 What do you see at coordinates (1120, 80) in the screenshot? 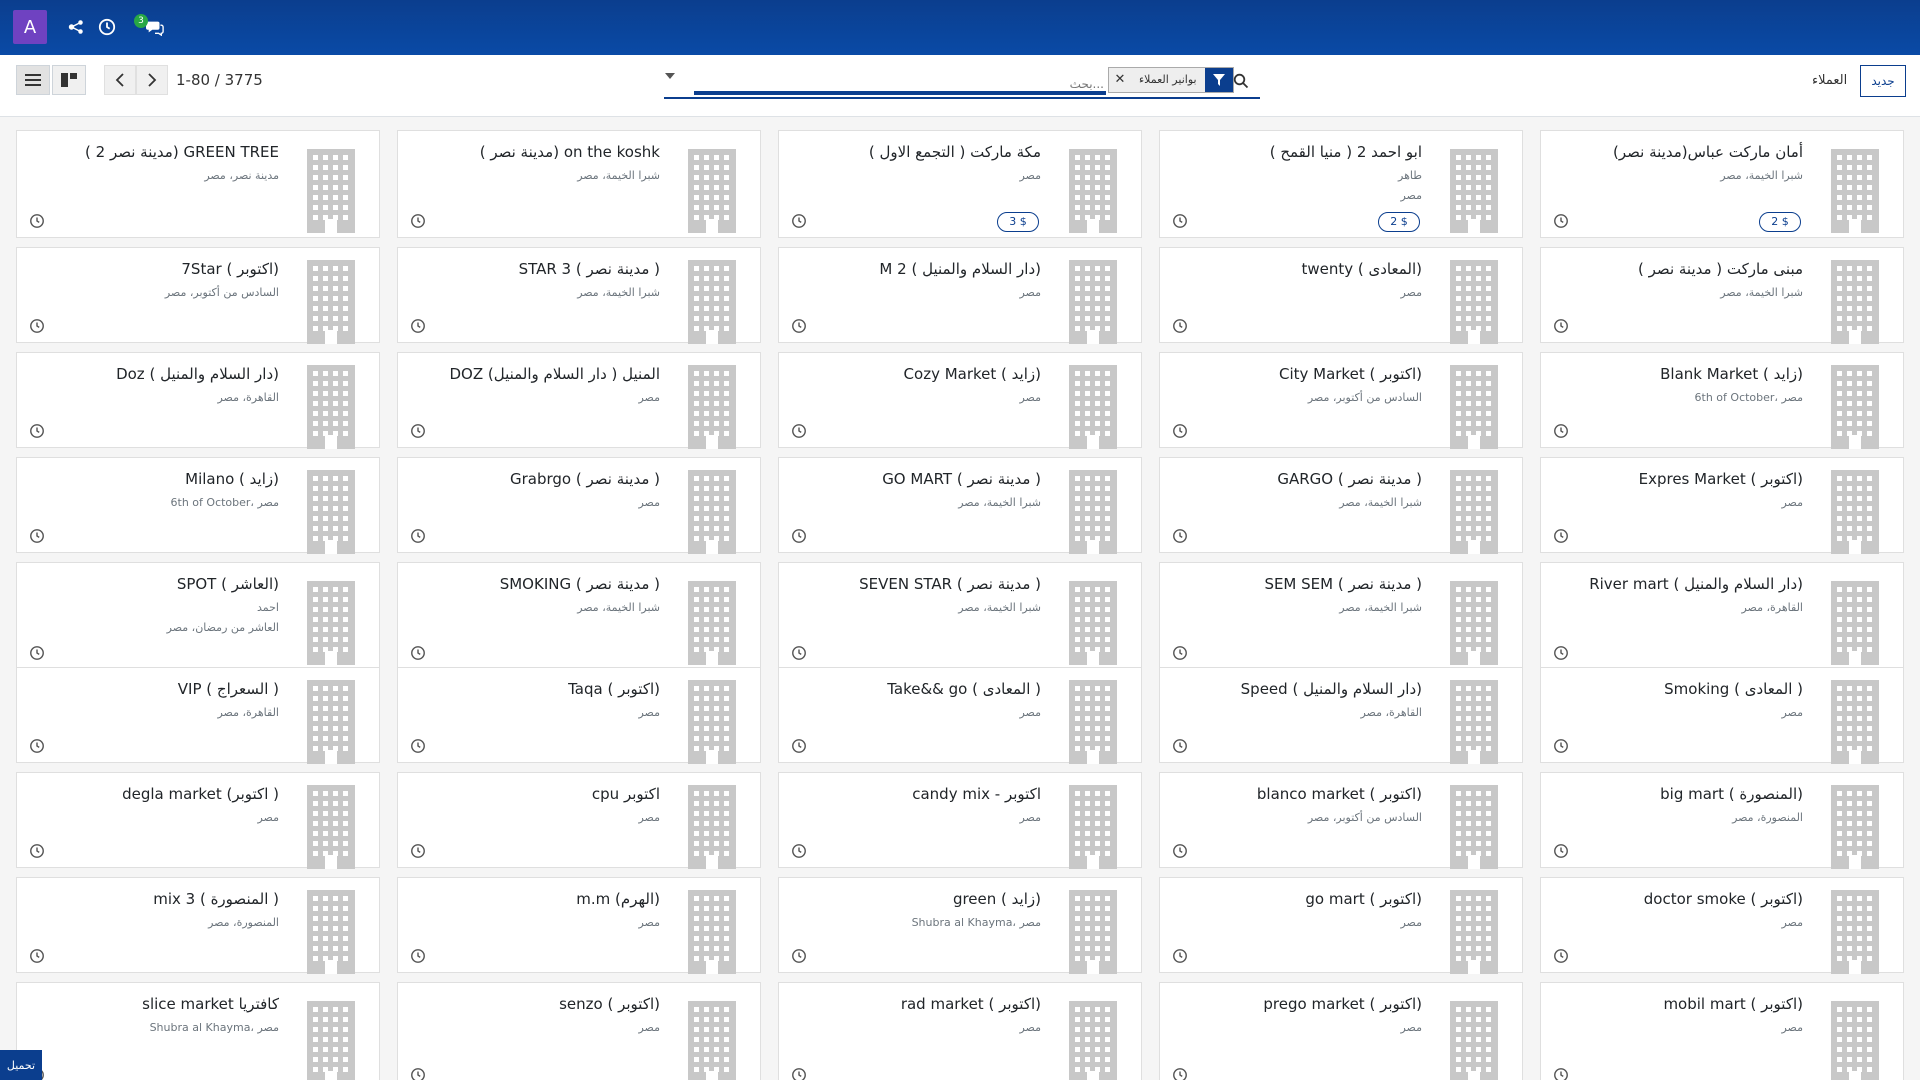
I see `facet-remove-button: ✕` at bounding box center [1120, 80].